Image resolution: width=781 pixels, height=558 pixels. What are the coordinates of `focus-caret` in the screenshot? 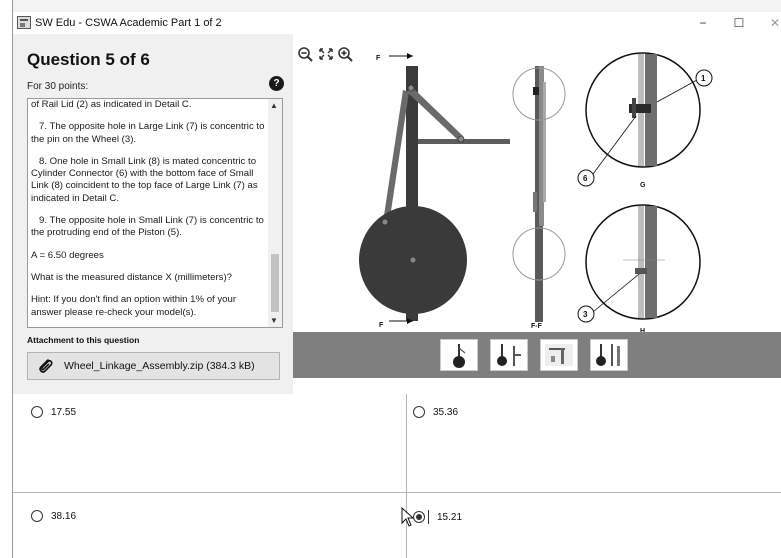 It's located at (428, 517).